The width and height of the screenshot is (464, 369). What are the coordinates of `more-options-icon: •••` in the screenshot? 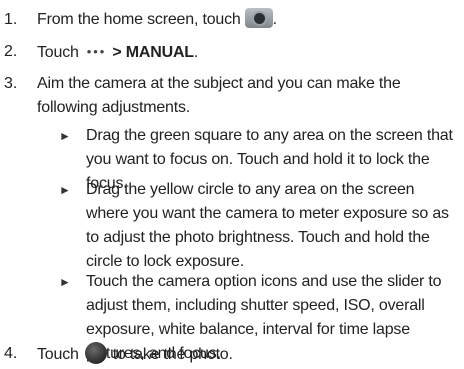 It's located at (96, 51).